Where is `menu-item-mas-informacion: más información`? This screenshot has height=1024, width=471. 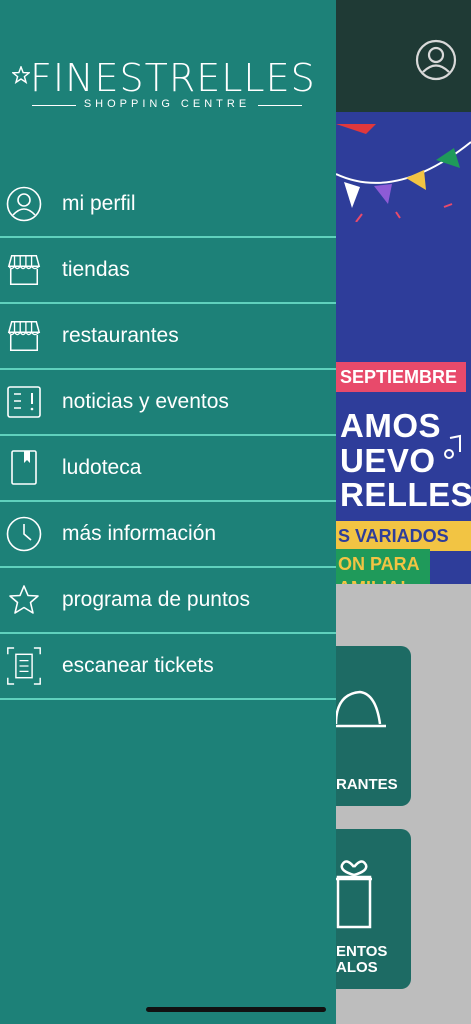 menu-item-mas-informacion: más información is located at coordinates (168, 535).